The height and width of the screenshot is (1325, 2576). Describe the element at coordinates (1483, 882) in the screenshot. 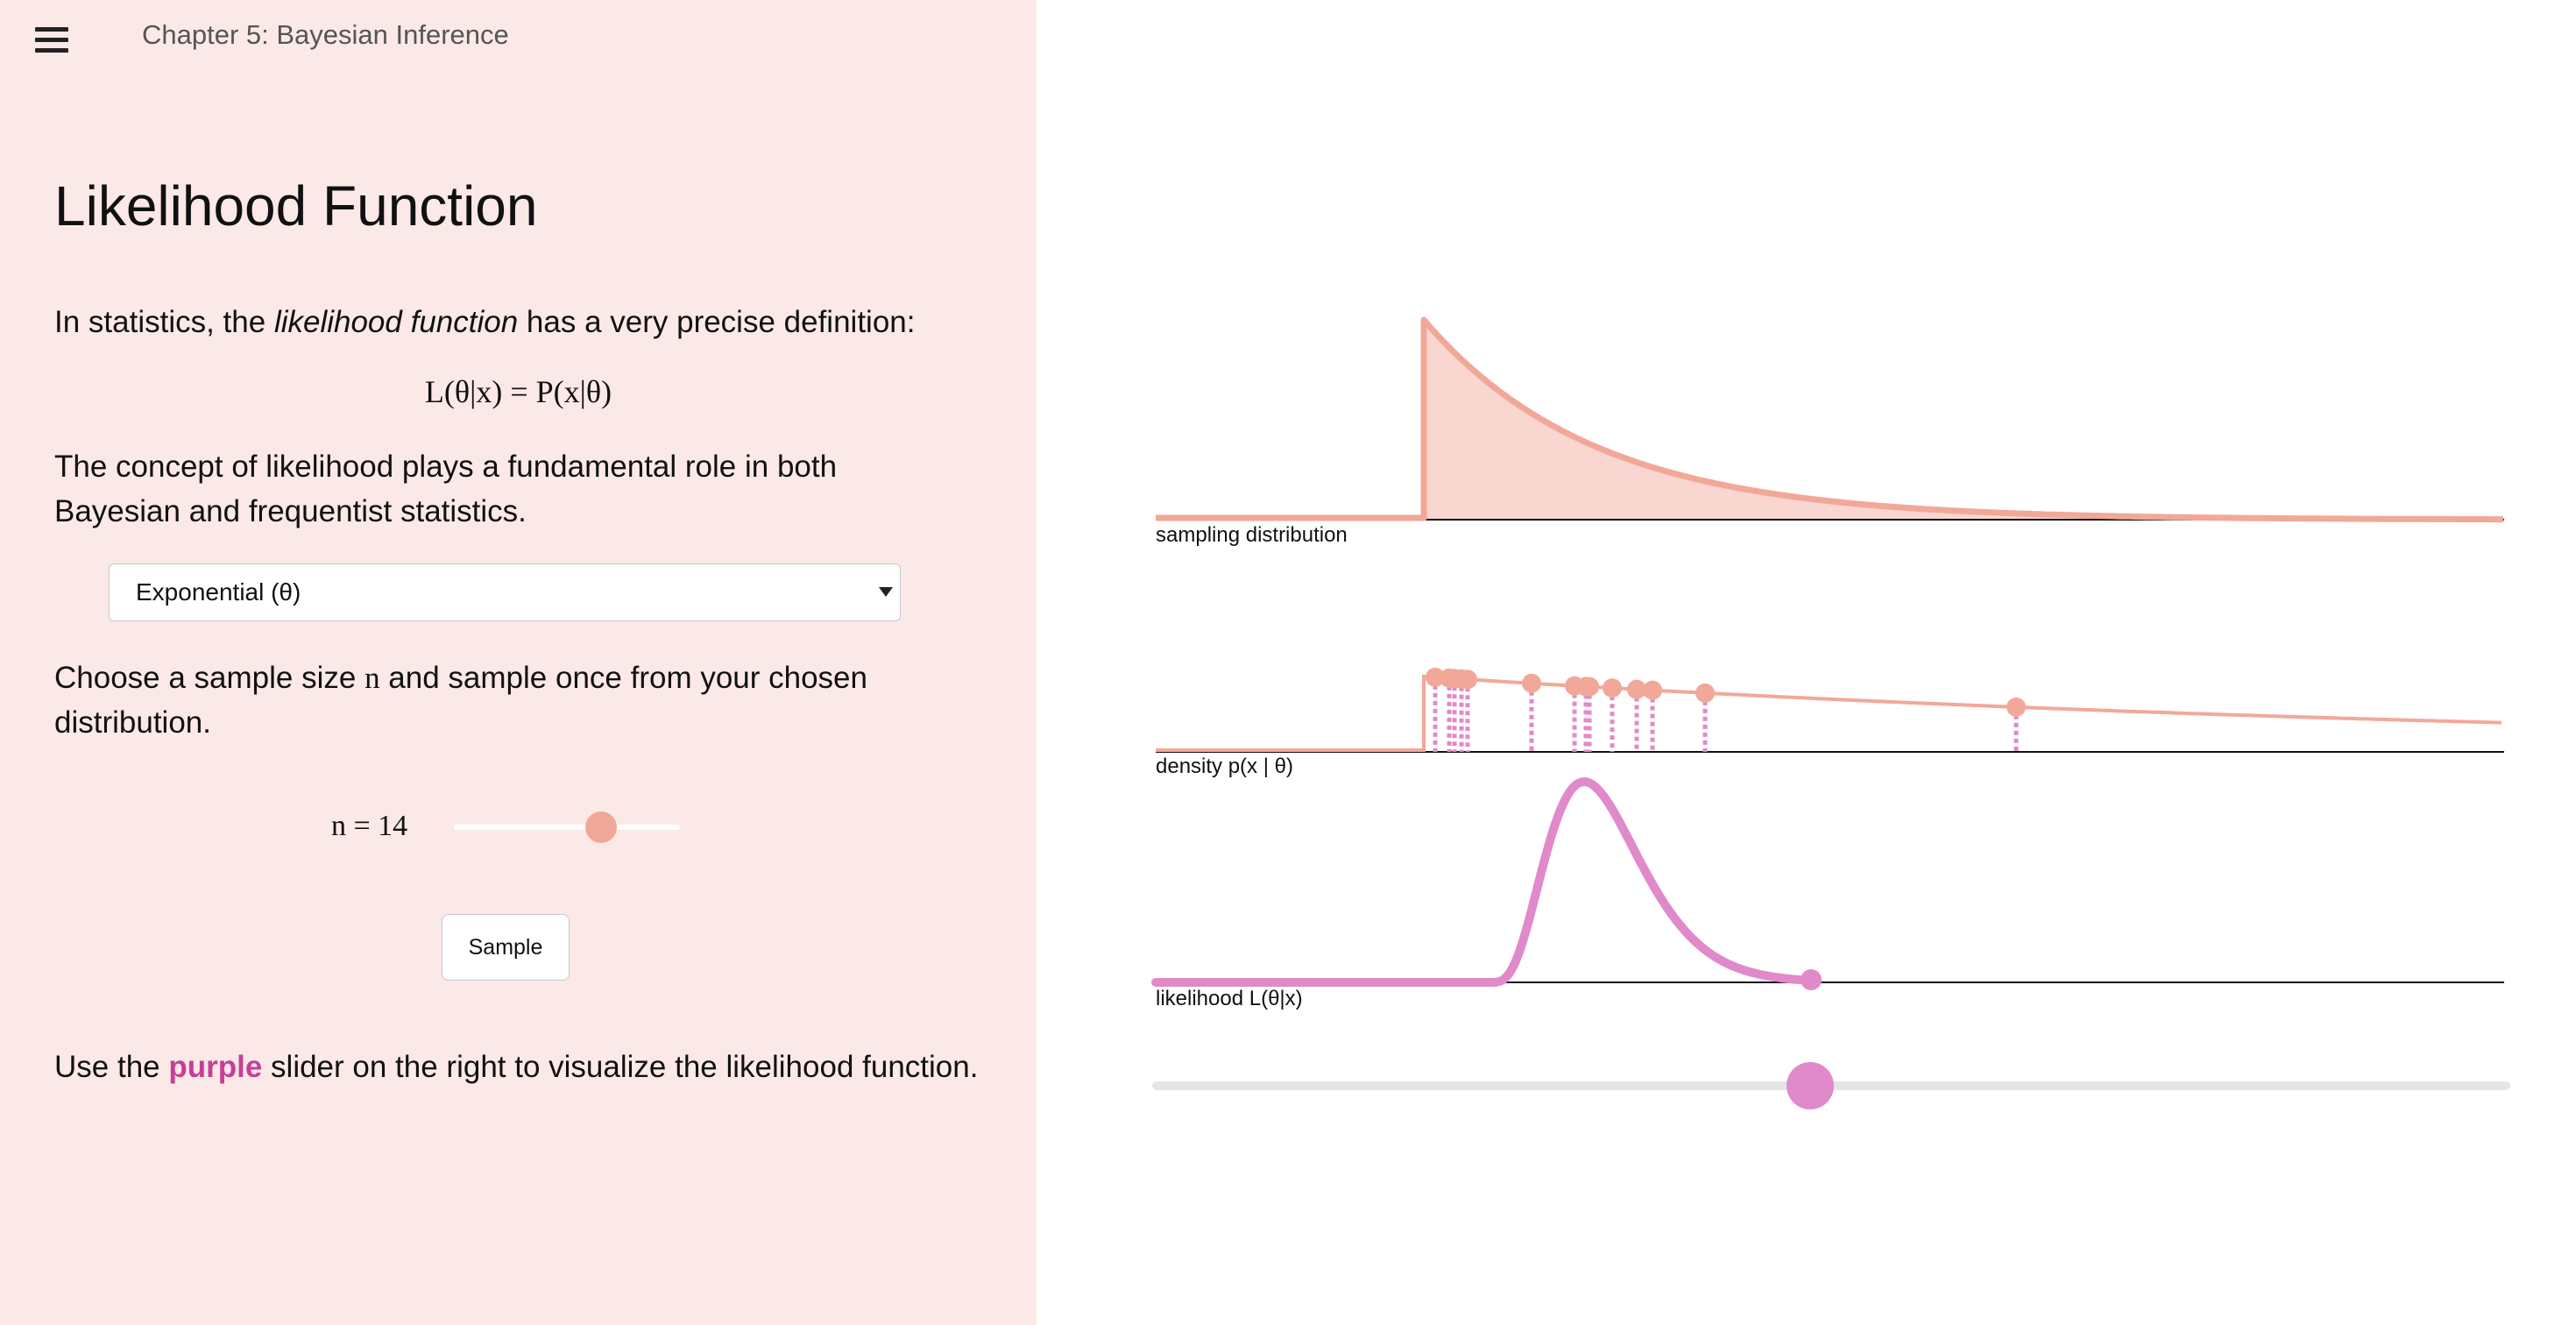

I see `likelihood-curve` at that location.